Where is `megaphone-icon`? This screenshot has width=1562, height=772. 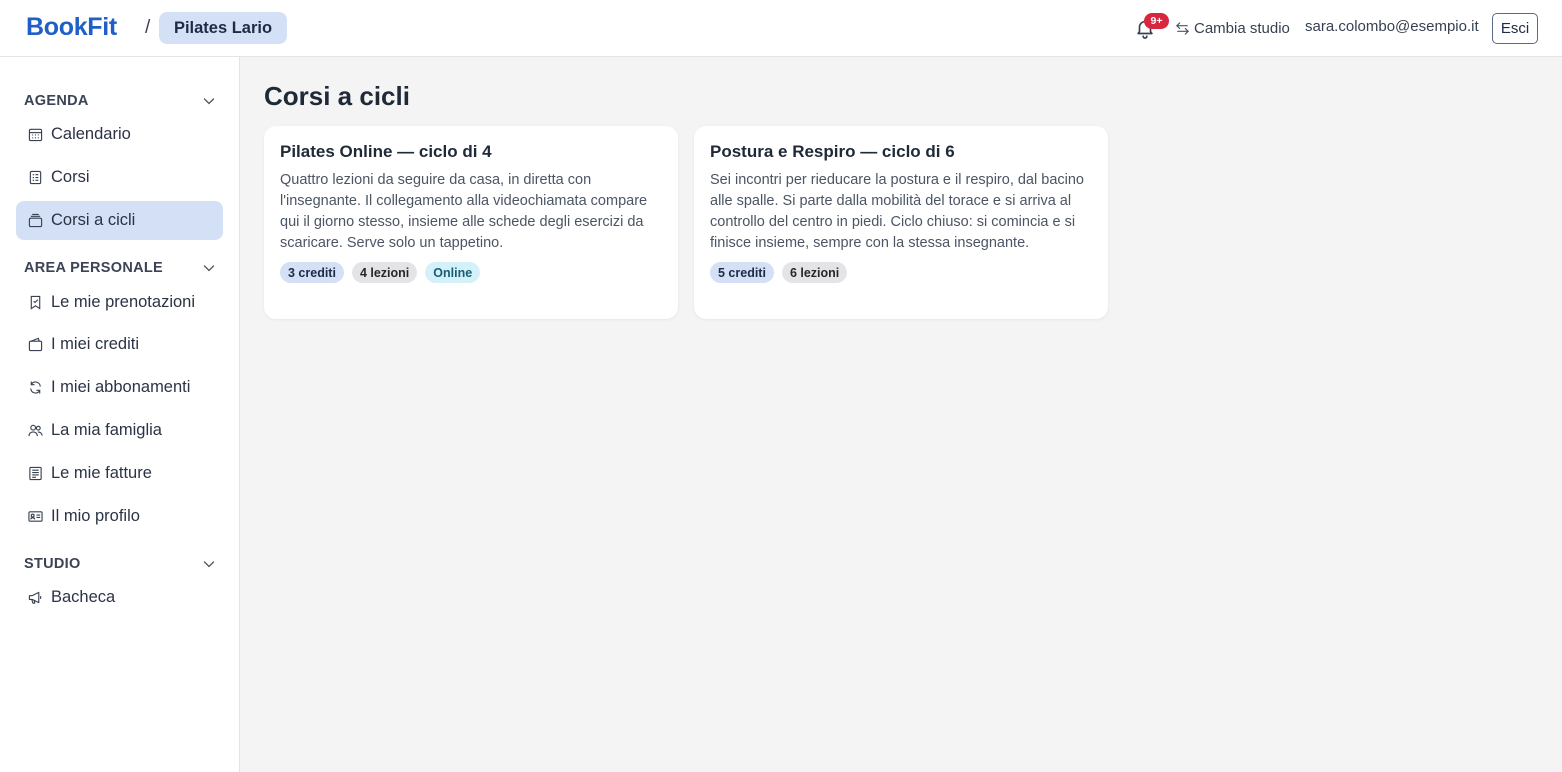 megaphone-icon is located at coordinates (35, 597).